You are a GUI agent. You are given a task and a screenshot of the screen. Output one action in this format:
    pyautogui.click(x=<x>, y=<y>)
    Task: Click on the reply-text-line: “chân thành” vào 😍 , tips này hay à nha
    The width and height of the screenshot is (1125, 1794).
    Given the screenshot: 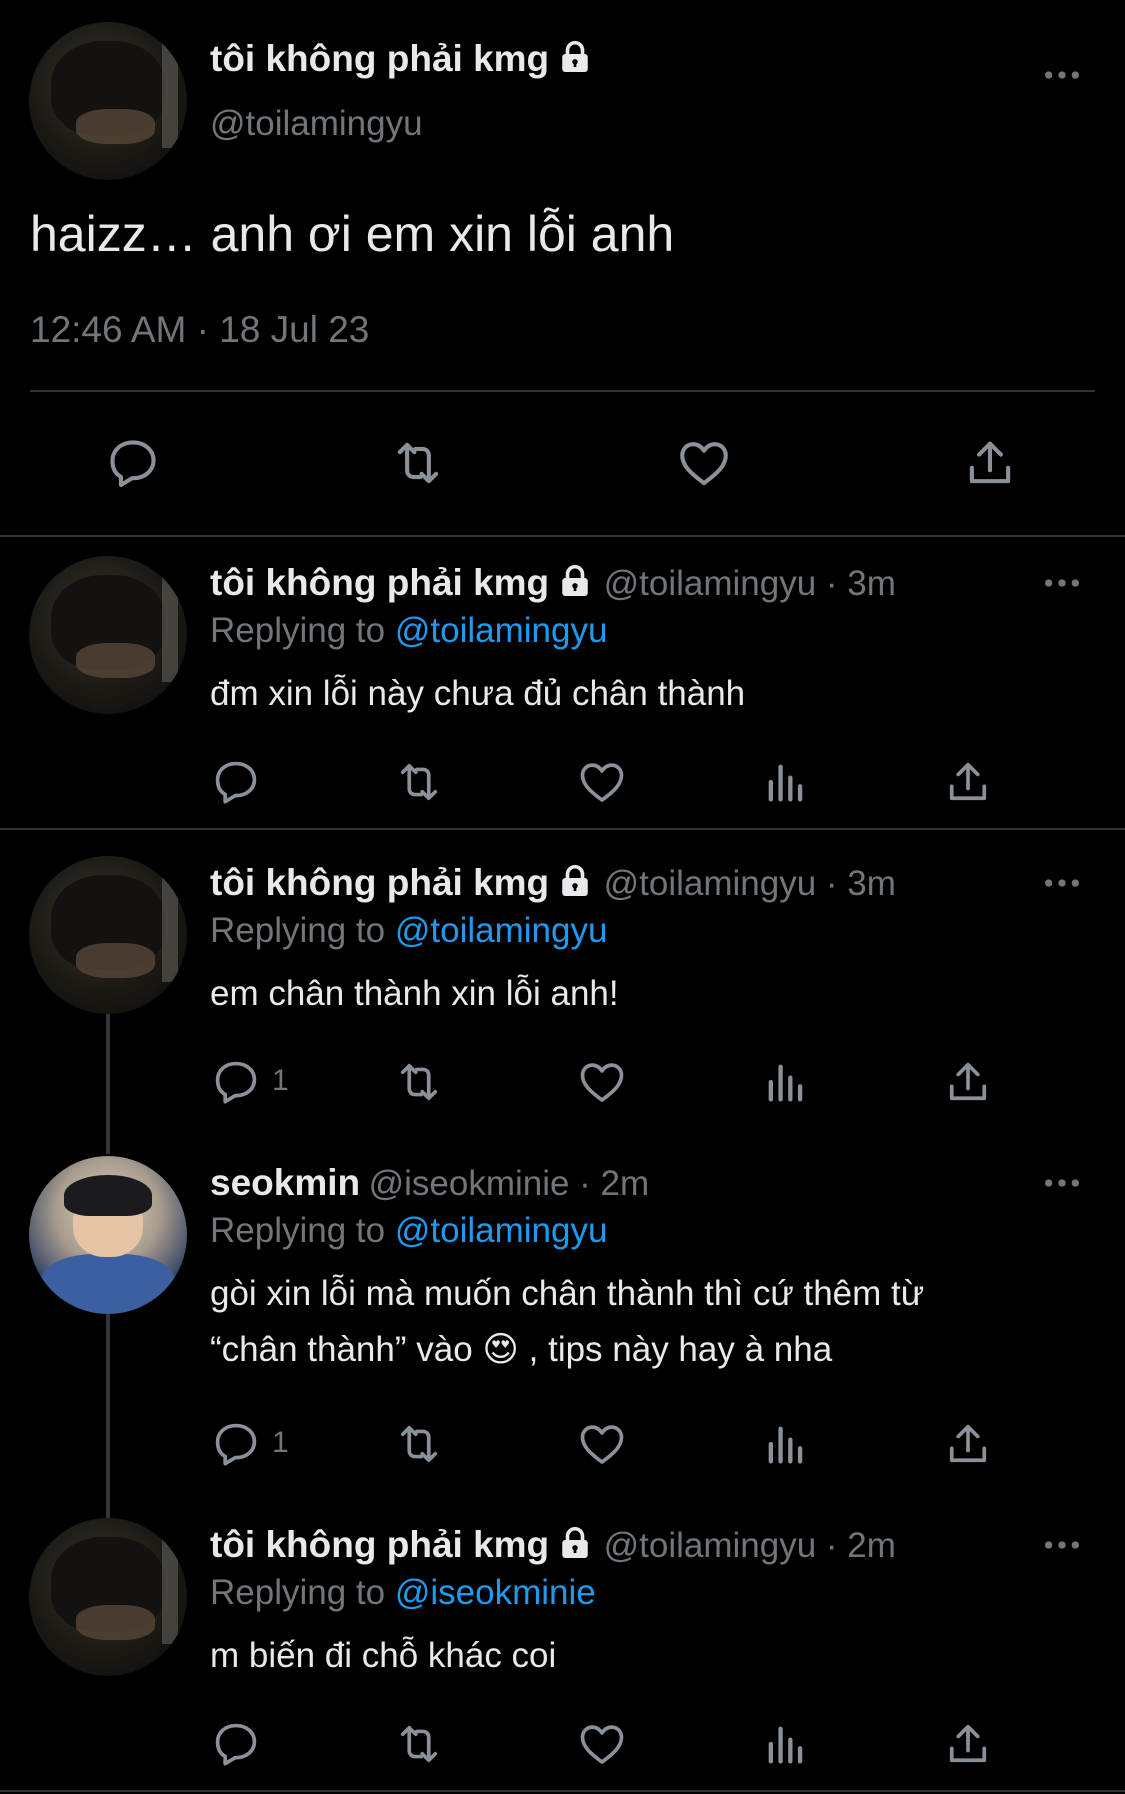 What is the action you would take?
    pyautogui.click(x=567, y=1350)
    